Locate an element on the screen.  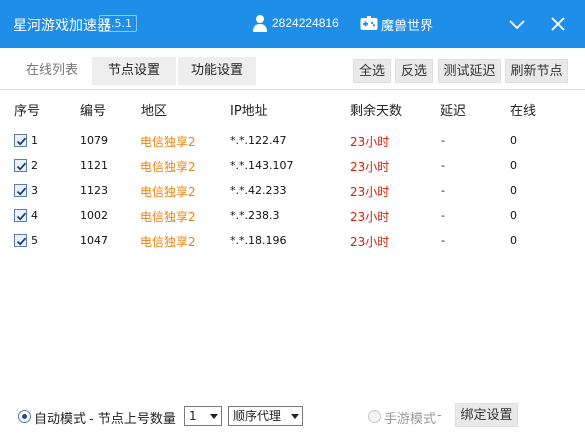
proxy-mode-select: 顺序代理 is located at coordinates (265, 416).